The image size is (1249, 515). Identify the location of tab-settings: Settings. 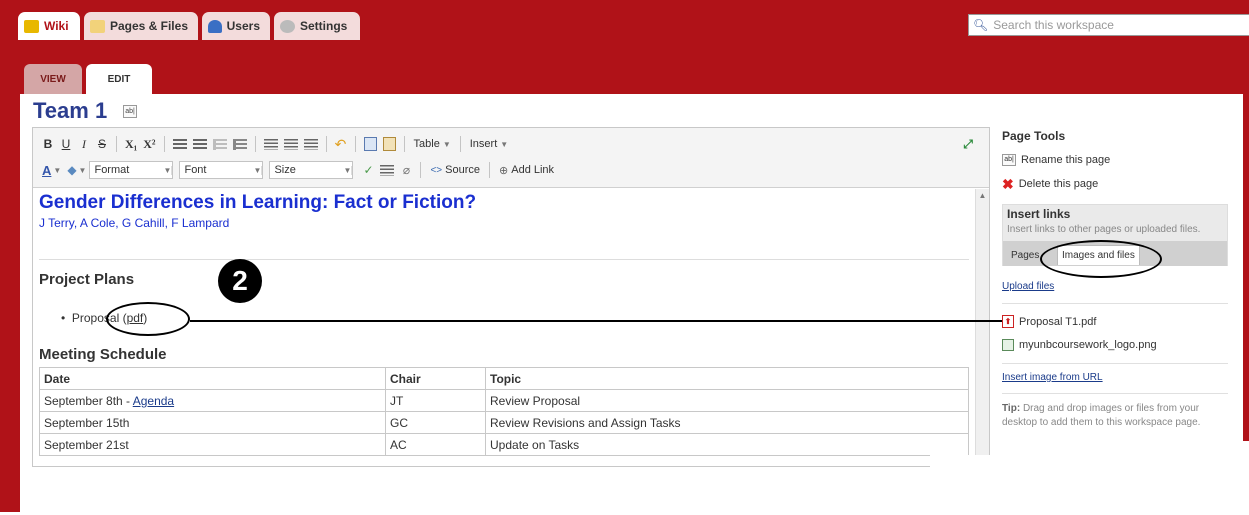
(317, 26).